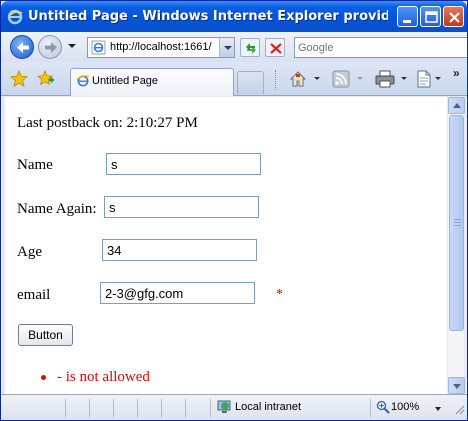 The height and width of the screenshot is (421, 468). I want to click on page-dropdown, so click(438, 78).